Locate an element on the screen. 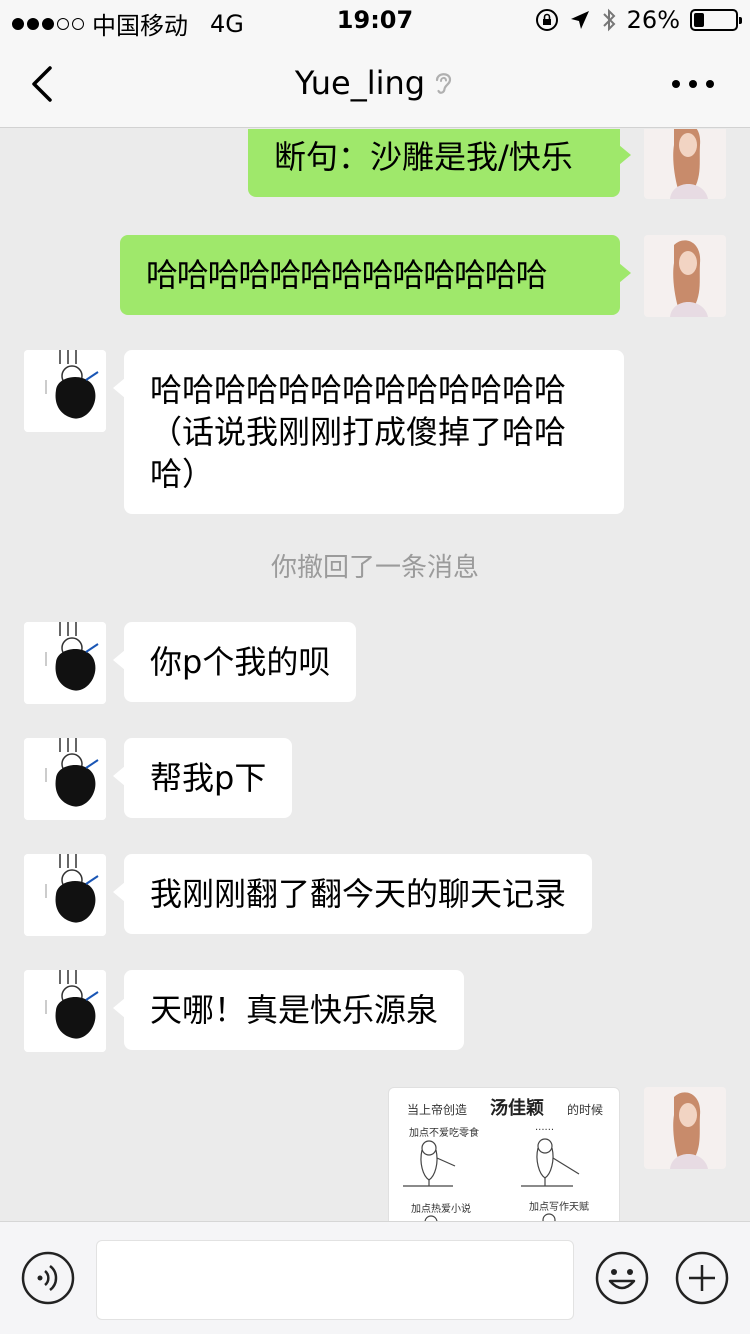 The height and width of the screenshot is (1334, 750). message-bubble: 我刚刚翻了翻今天的聊天记录 is located at coordinates (352, 894).